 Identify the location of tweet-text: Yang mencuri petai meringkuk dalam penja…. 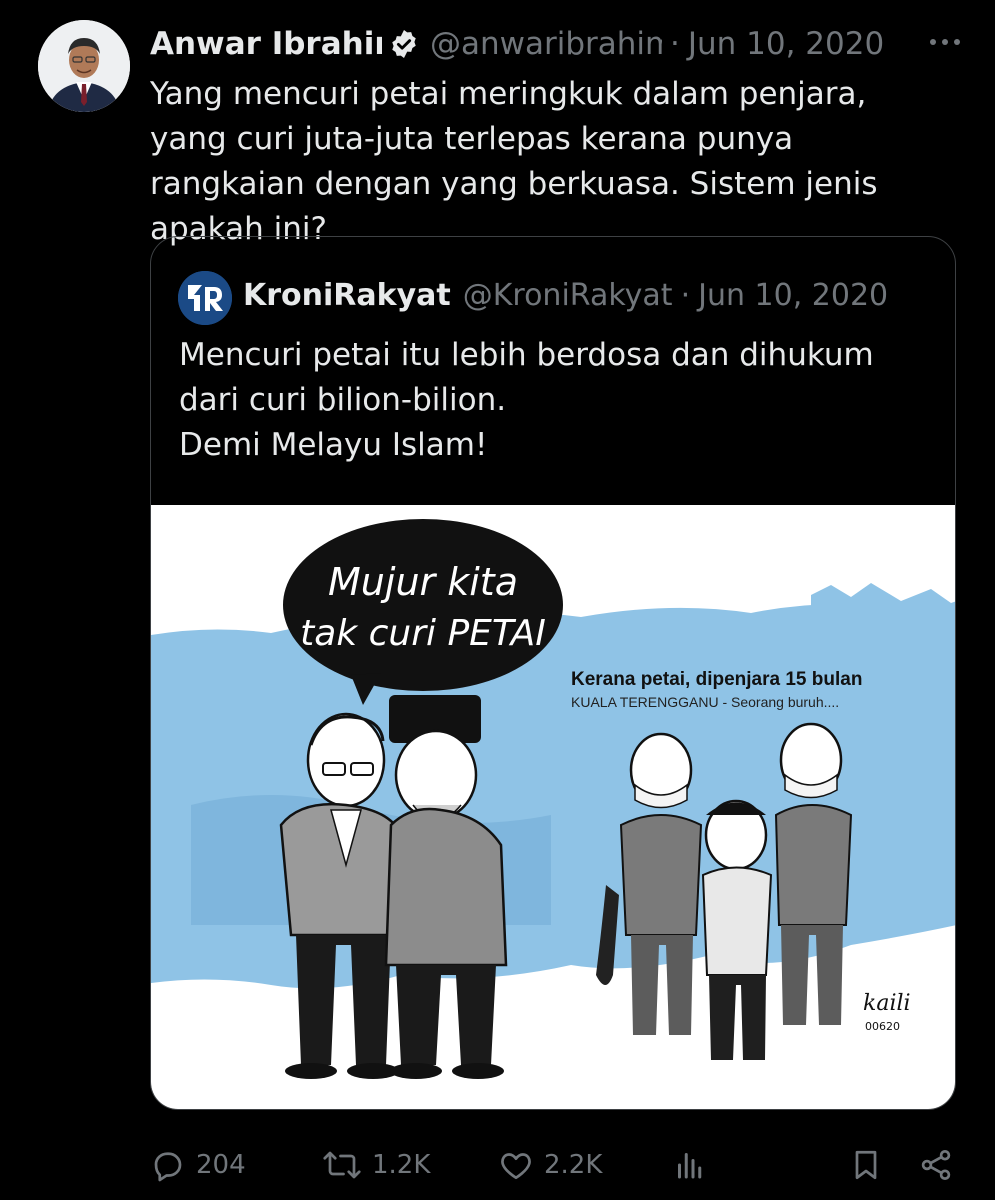
(514, 161).